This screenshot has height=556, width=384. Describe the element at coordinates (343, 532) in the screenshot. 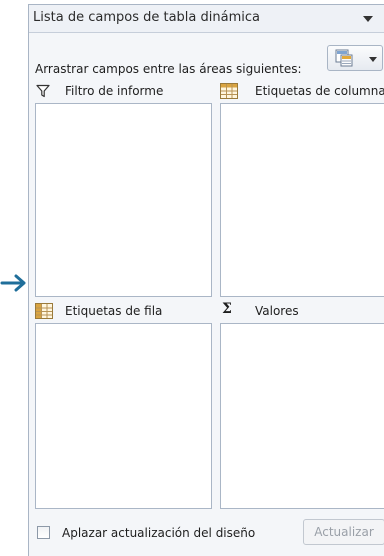

I see `update-button: Actualizar` at that location.